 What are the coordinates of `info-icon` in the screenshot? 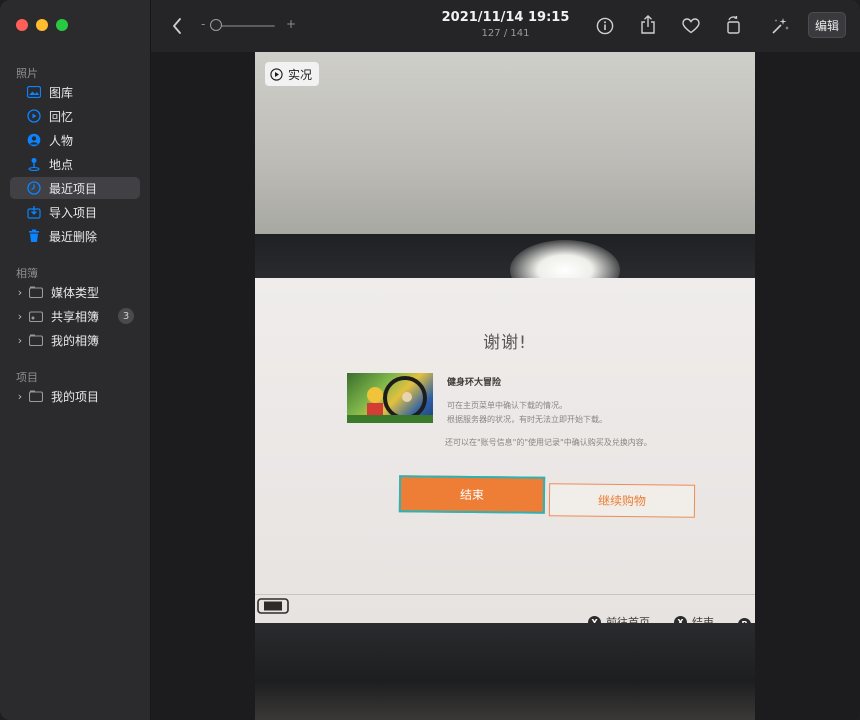 It's located at (605, 26).